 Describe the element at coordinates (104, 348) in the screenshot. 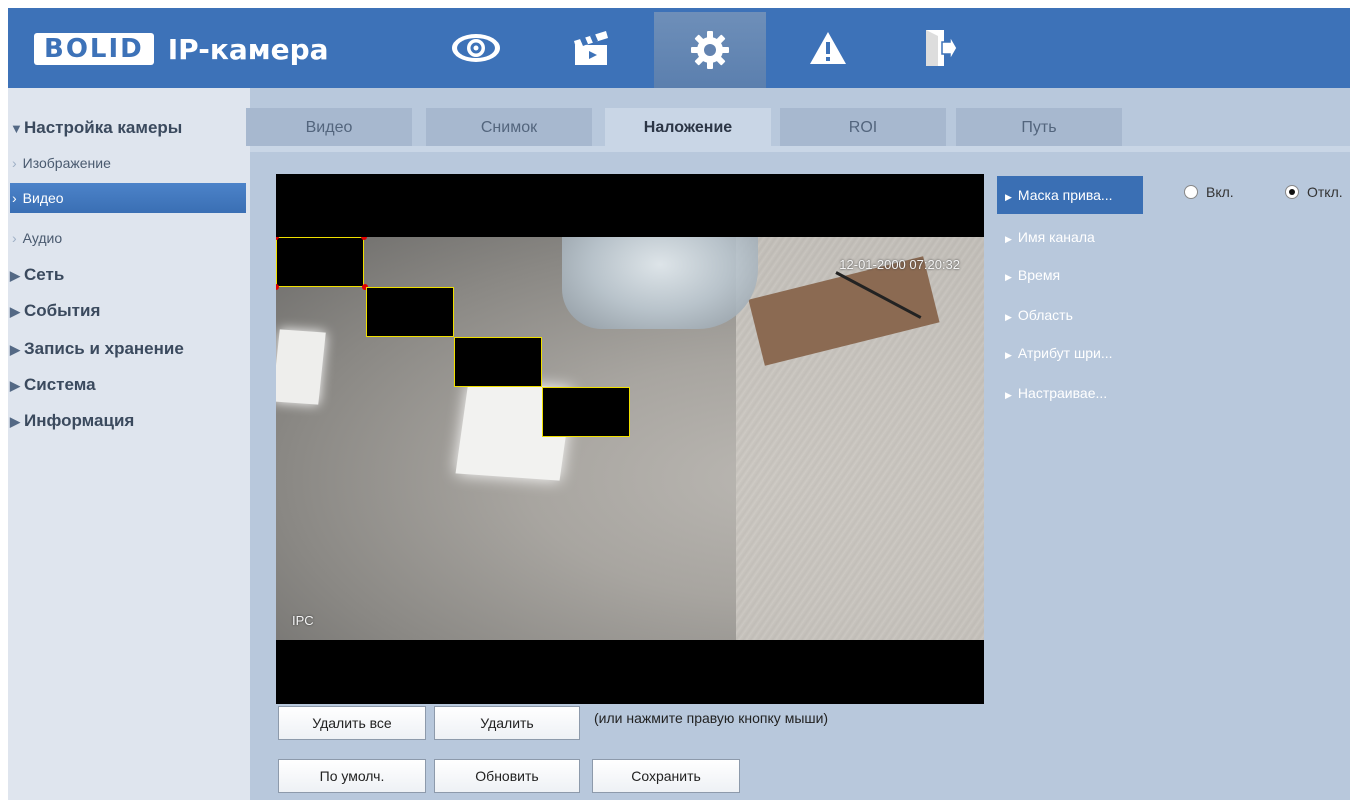

I see `sidebar-item-label: Запись и хранение` at that location.